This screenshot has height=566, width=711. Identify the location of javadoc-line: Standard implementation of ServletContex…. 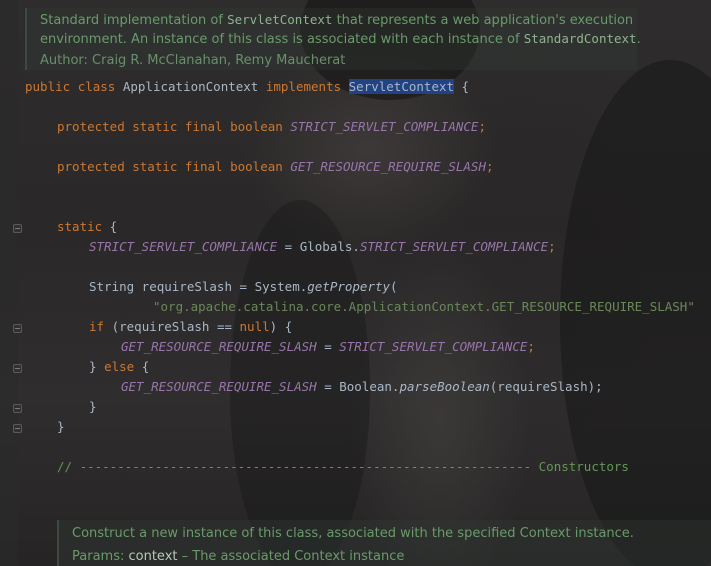
(337, 20).